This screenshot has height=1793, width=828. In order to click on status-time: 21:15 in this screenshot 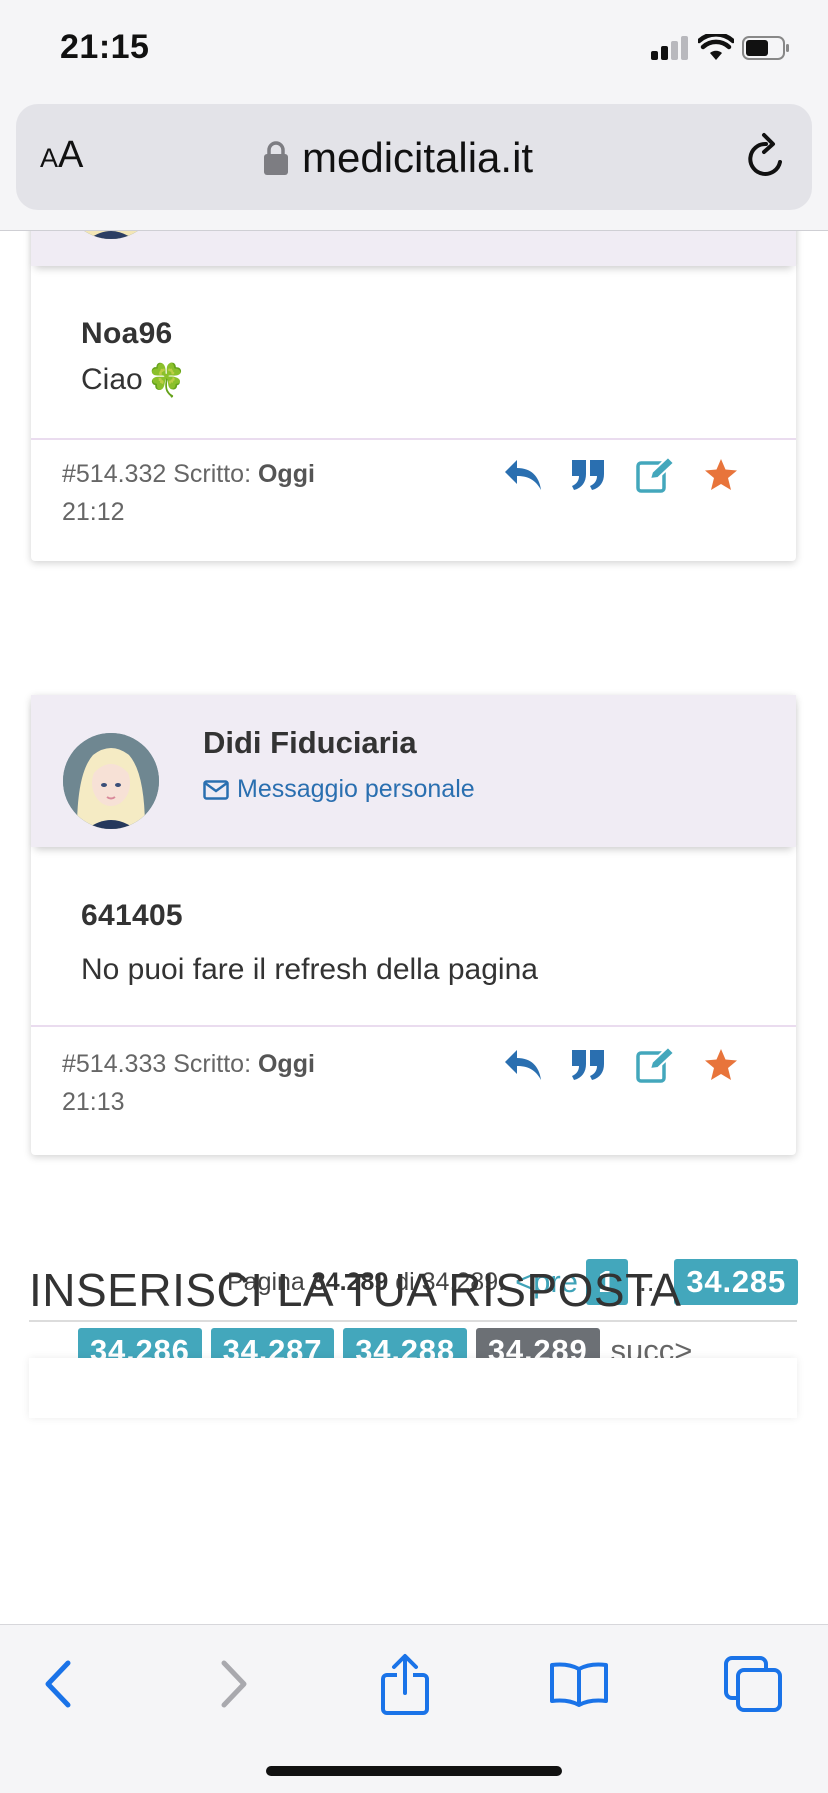, I will do `click(105, 47)`.